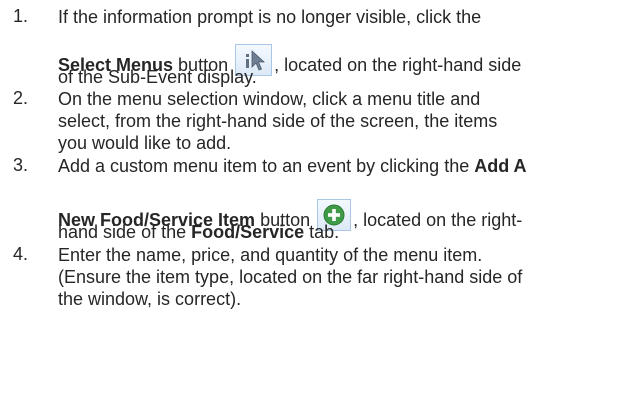 The image size is (634, 399). Describe the element at coordinates (248, 232) in the screenshot. I see `ui-term: Food/Service` at that location.